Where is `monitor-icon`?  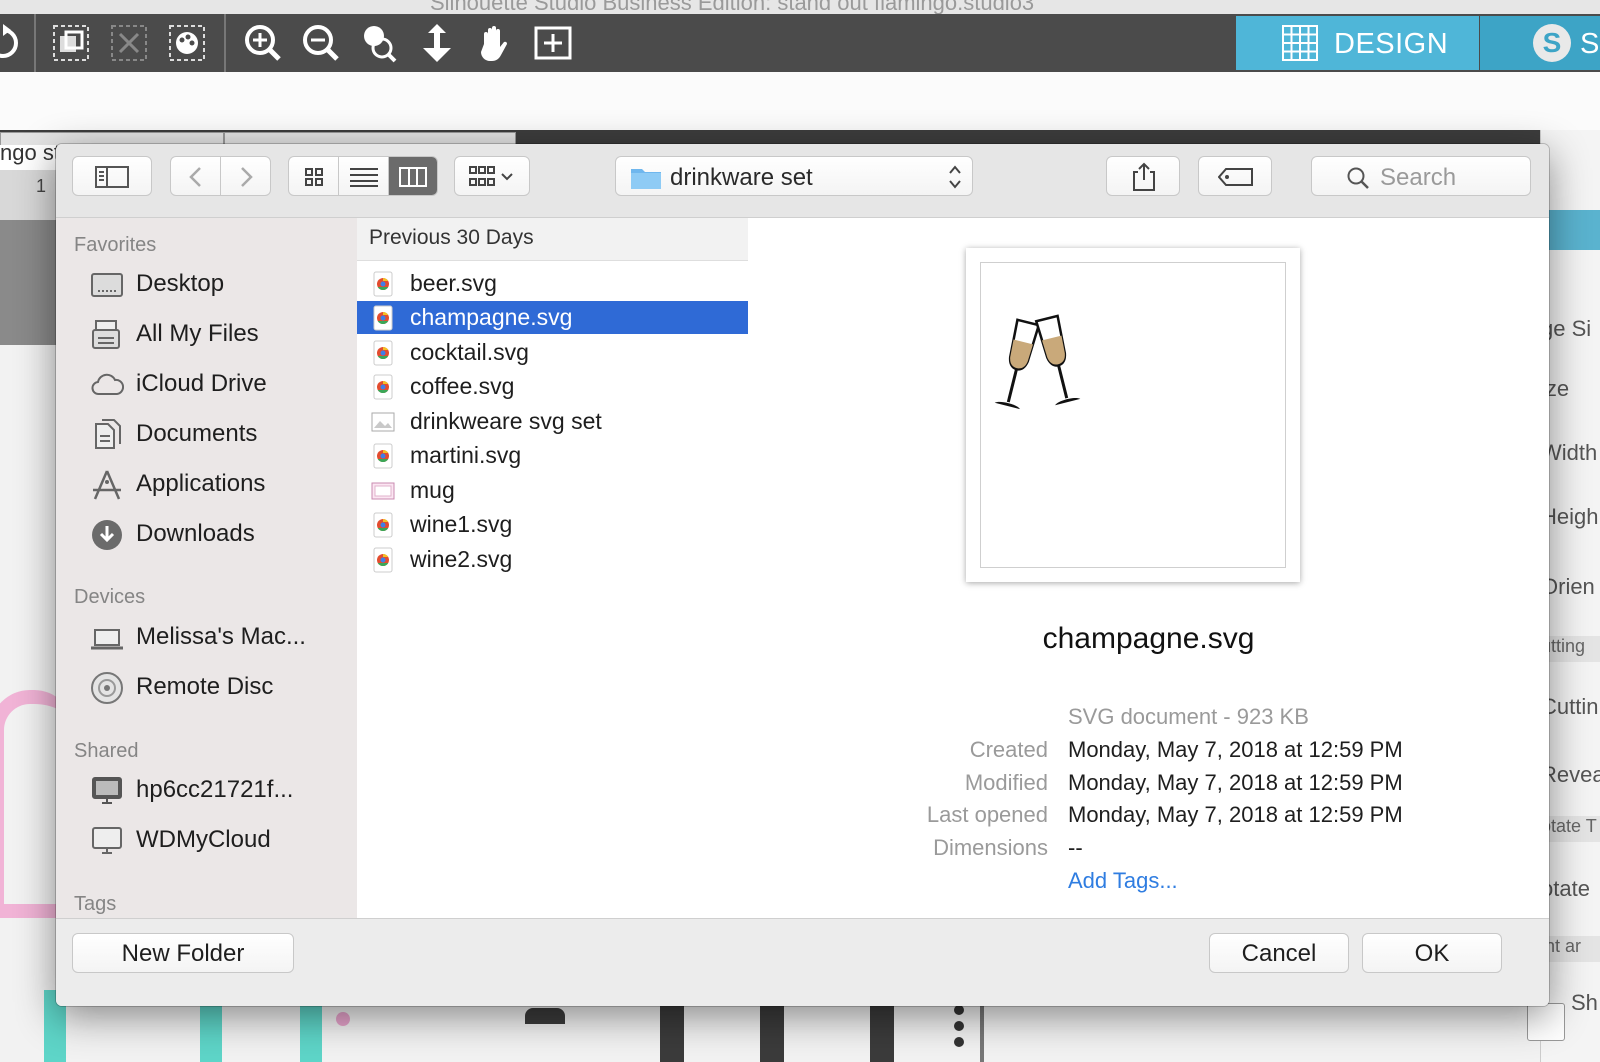 monitor-icon is located at coordinates (107, 790).